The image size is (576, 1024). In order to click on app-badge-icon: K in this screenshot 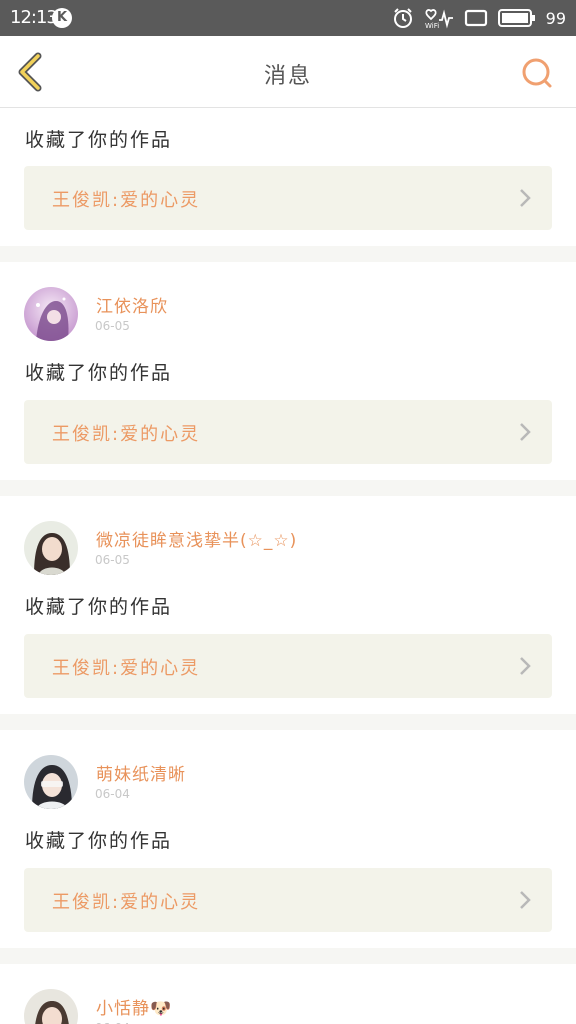, I will do `click(62, 18)`.